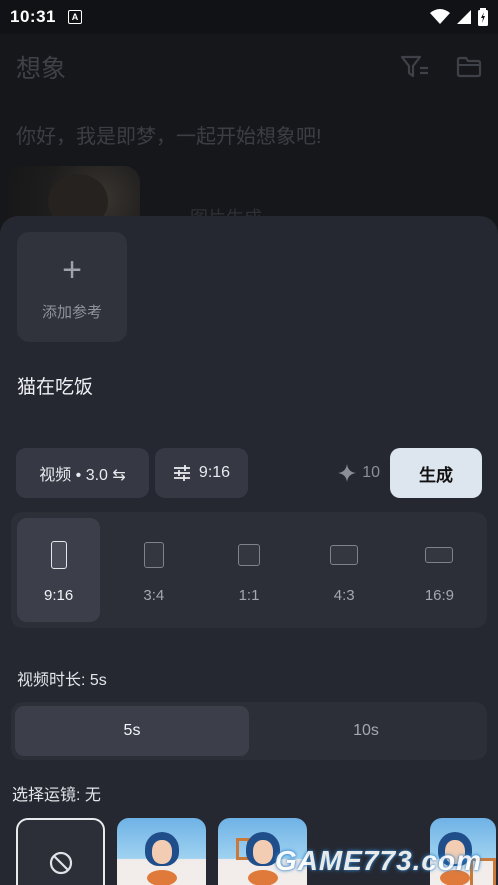  What do you see at coordinates (249, 67) in the screenshot?
I see `background-header: 想象` at bounding box center [249, 67].